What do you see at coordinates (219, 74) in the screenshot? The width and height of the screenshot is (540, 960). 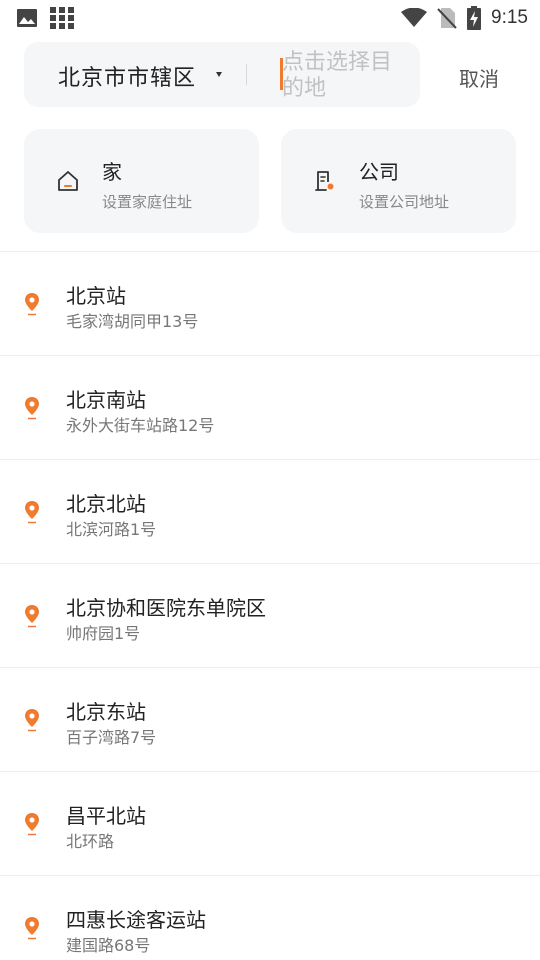 I see `dropdown-arrow-icon` at bounding box center [219, 74].